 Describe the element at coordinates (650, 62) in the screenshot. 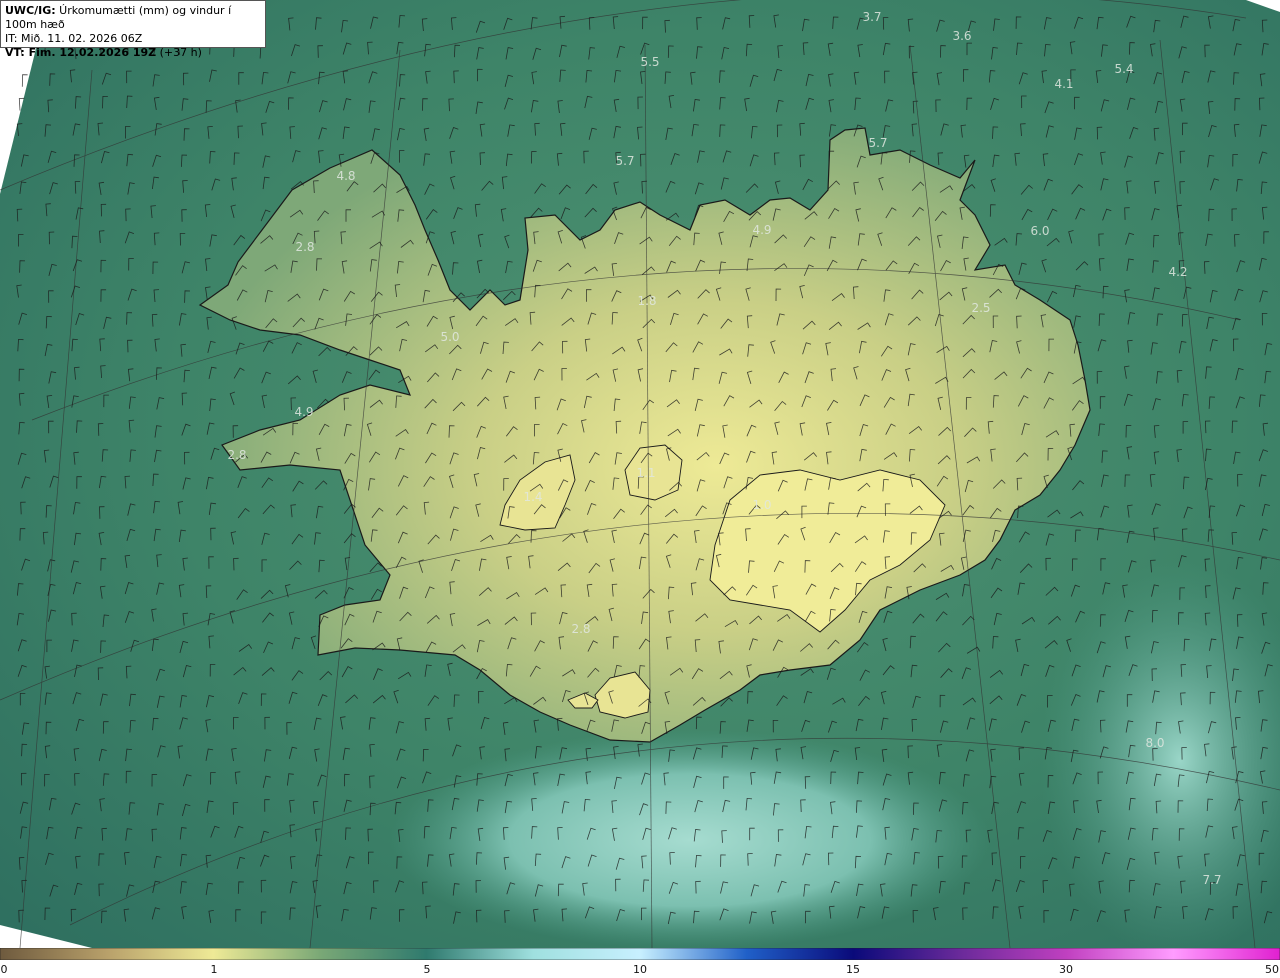

I see `map-value-label: 5.5` at that location.